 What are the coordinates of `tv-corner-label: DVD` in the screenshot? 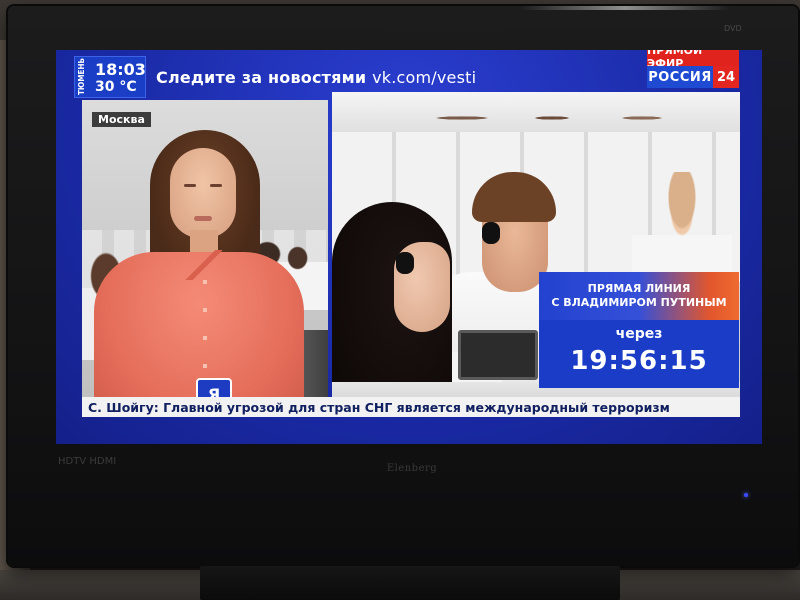 It's located at (733, 28).